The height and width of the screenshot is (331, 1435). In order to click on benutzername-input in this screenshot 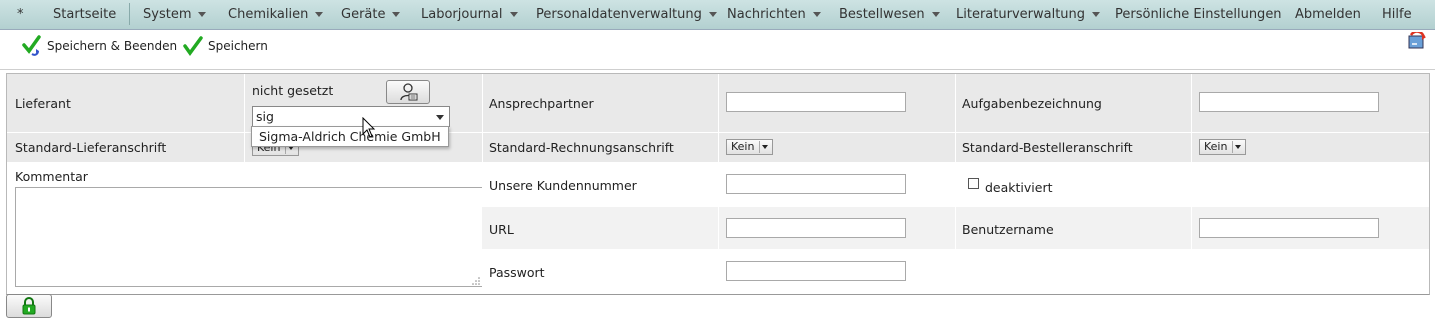, I will do `click(1289, 228)`.